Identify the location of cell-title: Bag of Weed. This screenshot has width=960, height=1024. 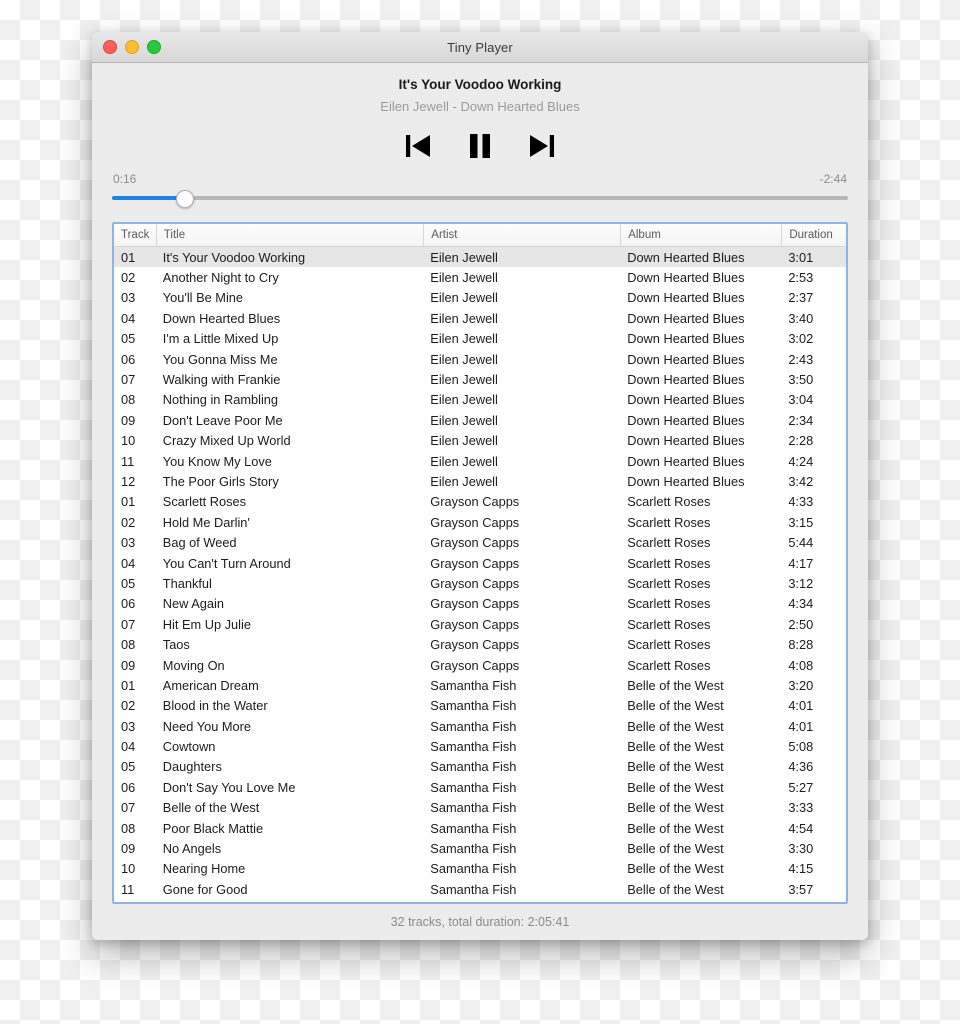
(199, 543).